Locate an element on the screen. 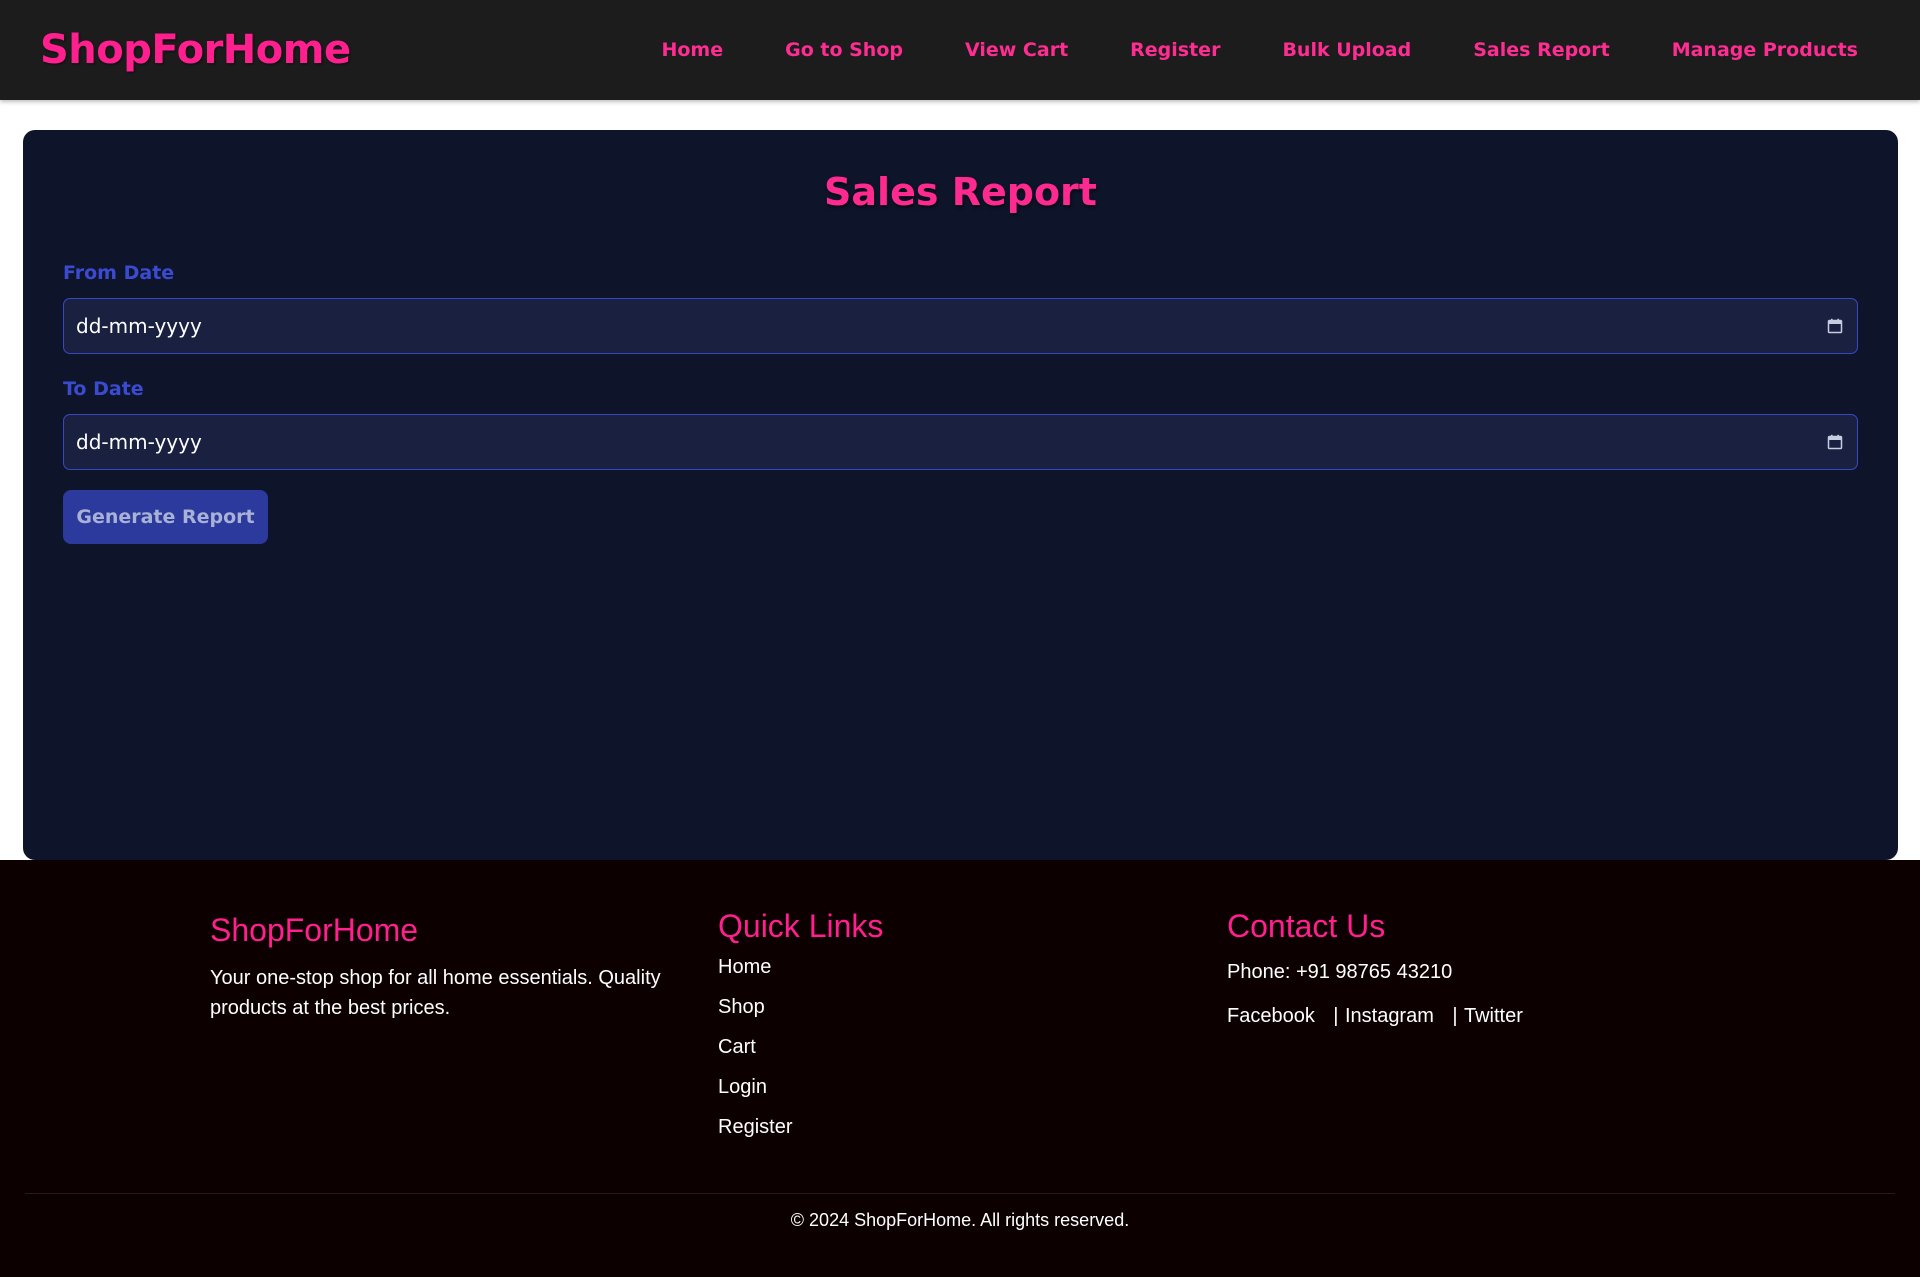 The width and height of the screenshot is (1920, 1277). from-date-value: dd-mm-yyyy is located at coordinates (139, 326).